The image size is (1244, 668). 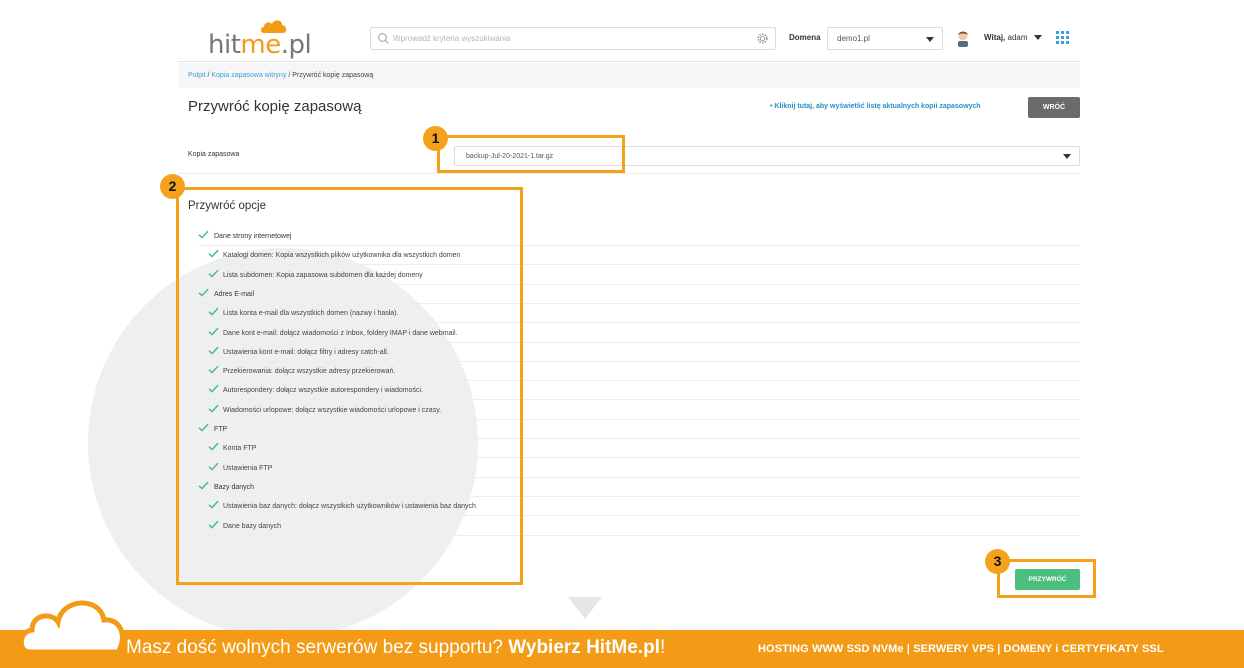 What do you see at coordinates (1006, 37) in the screenshot?
I see `user-greeting: Witaj, adam` at bounding box center [1006, 37].